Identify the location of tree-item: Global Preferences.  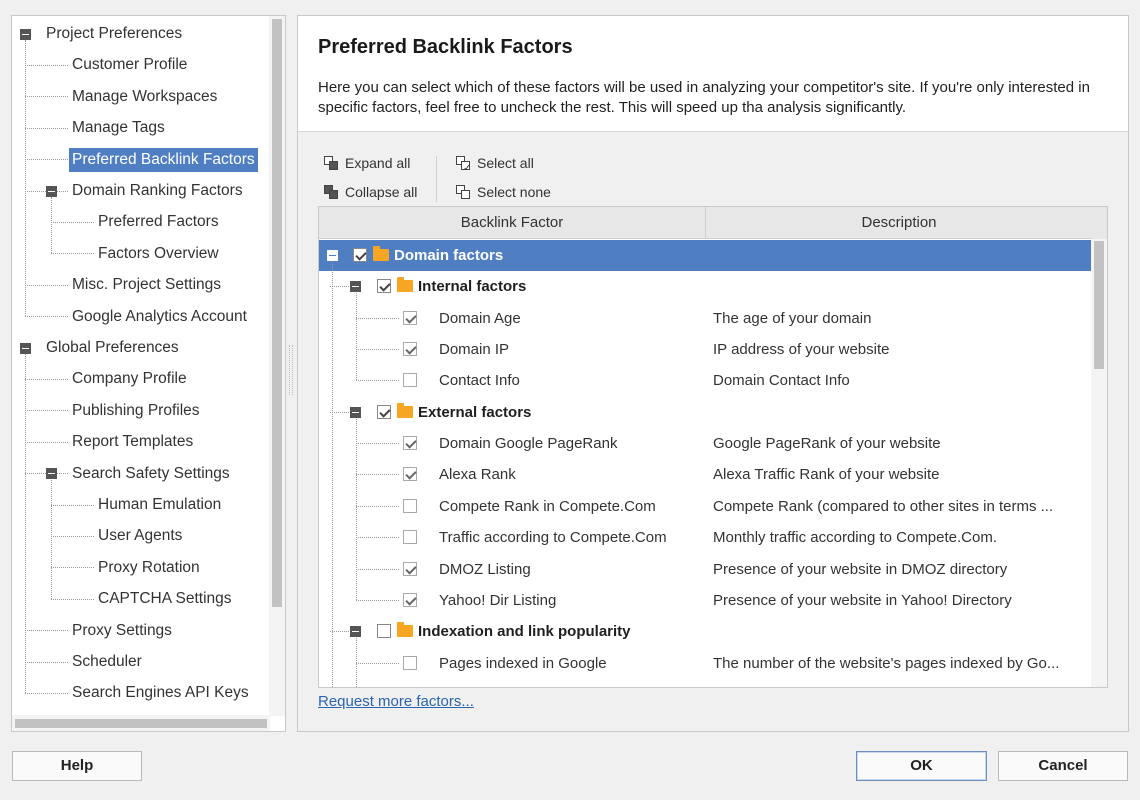
(112, 347).